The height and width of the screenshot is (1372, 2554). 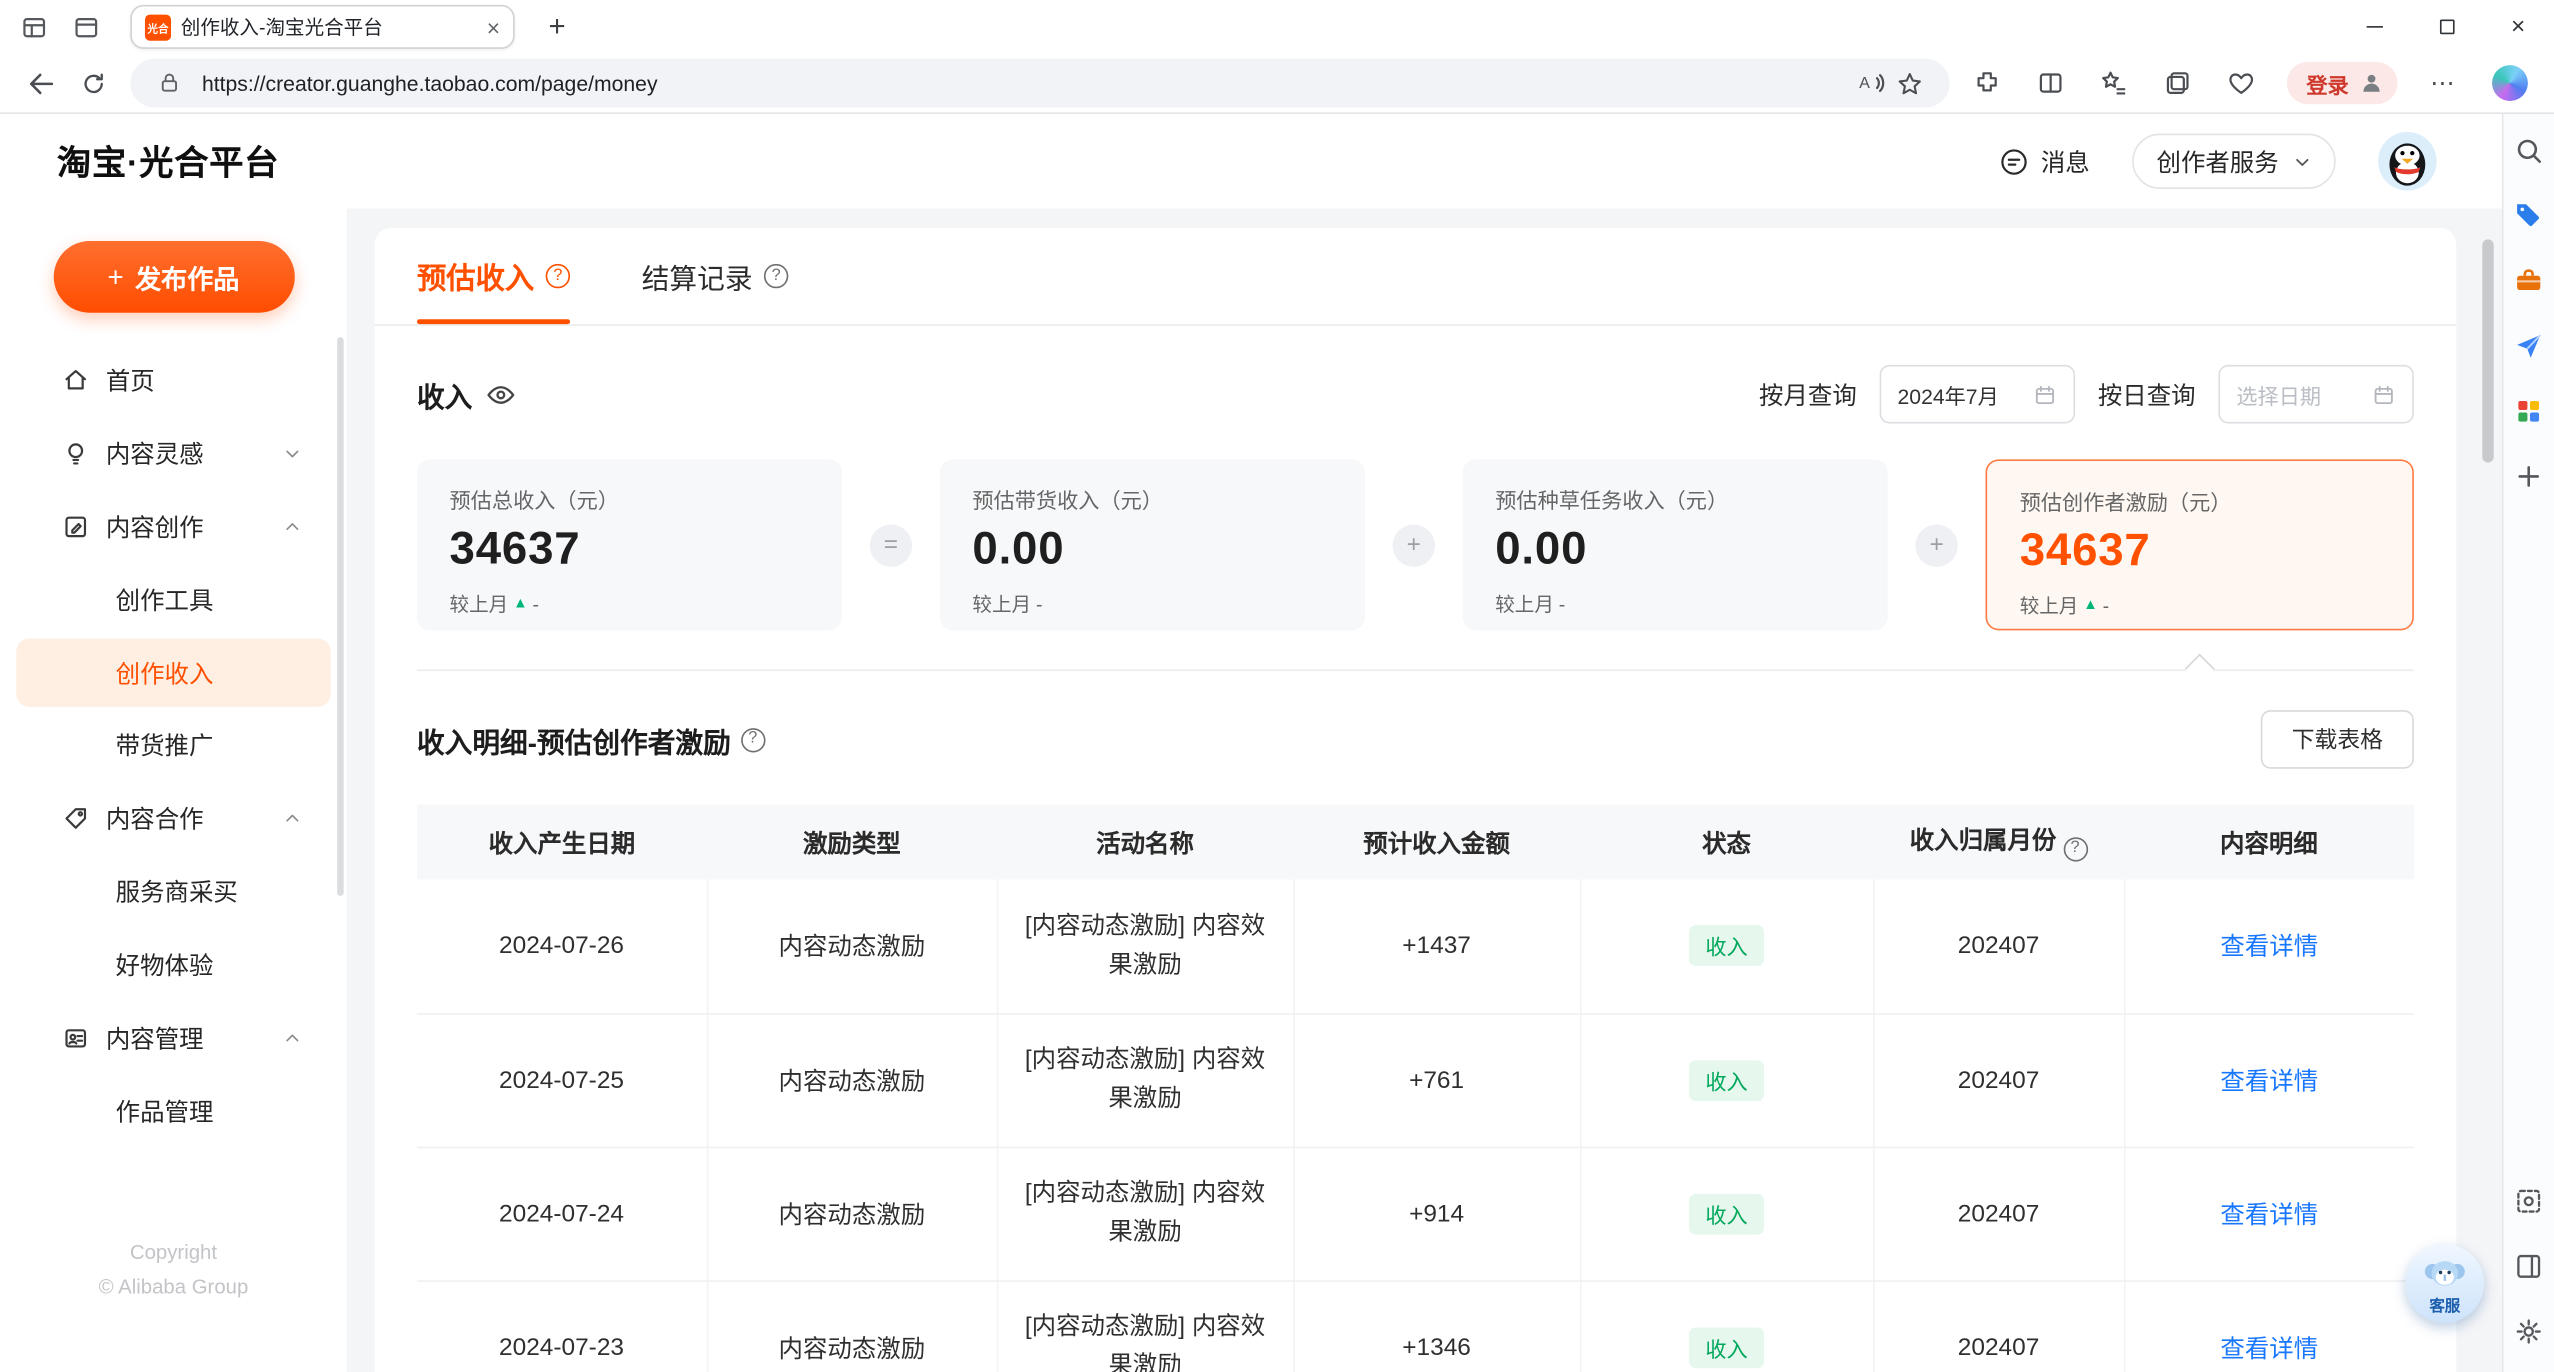 I want to click on publish-work-button: + 发布作品, so click(x=173, y=277).